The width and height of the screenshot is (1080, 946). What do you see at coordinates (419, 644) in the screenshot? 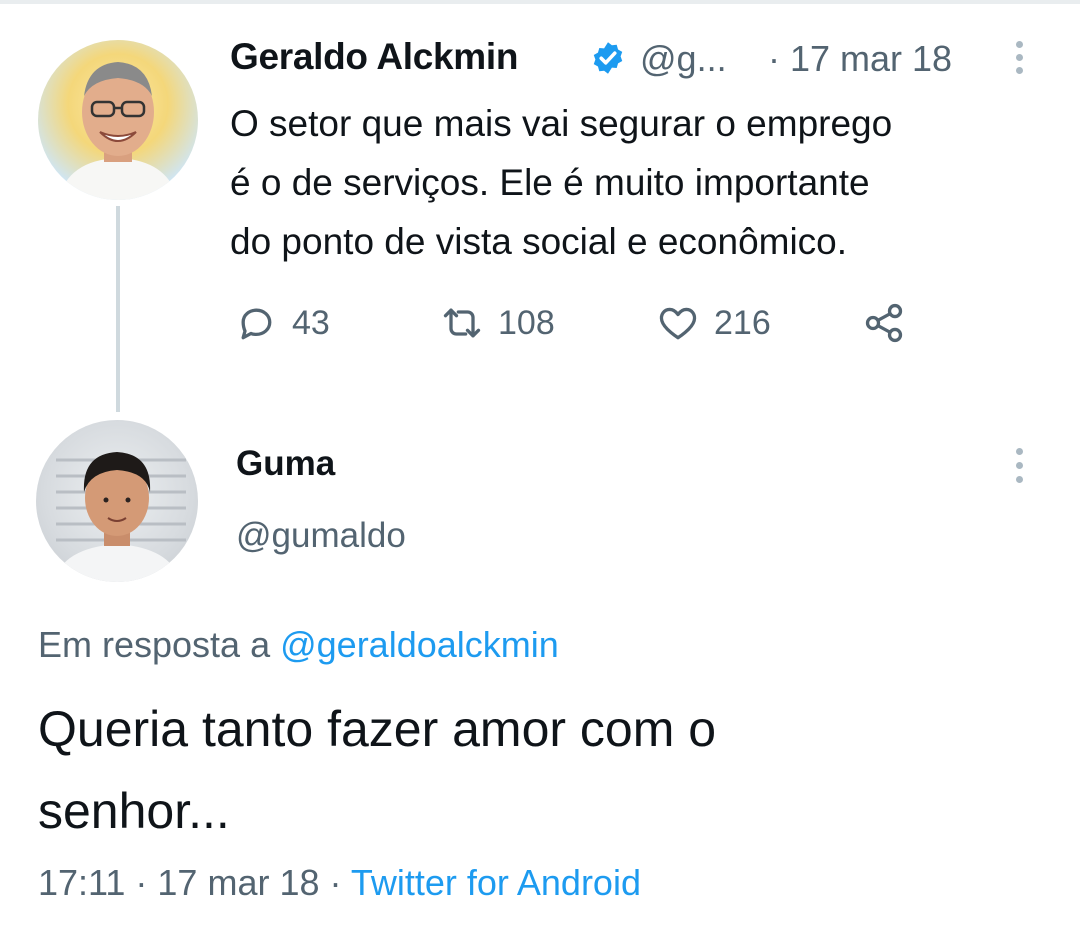
I see `reply-mention-link: @geraldoalckmin` at bounding box center [419, 644].